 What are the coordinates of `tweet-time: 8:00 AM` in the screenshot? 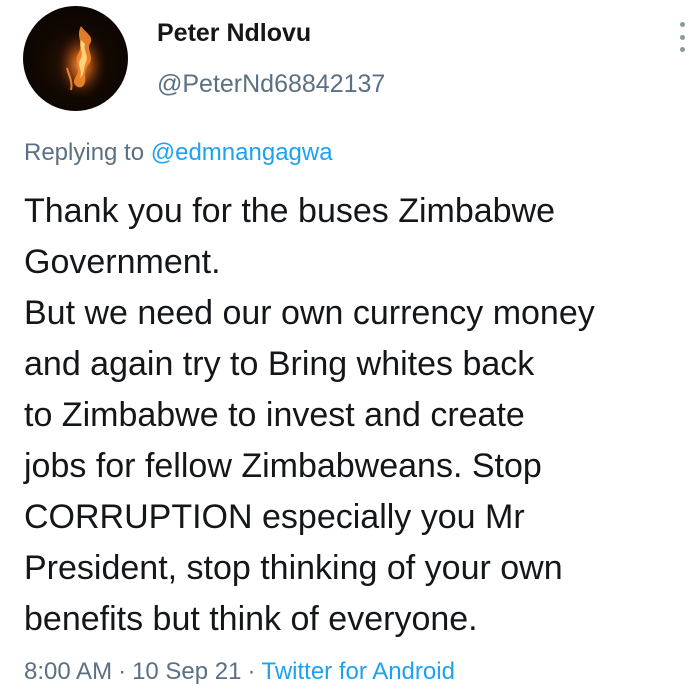 It's located at (68, 671).